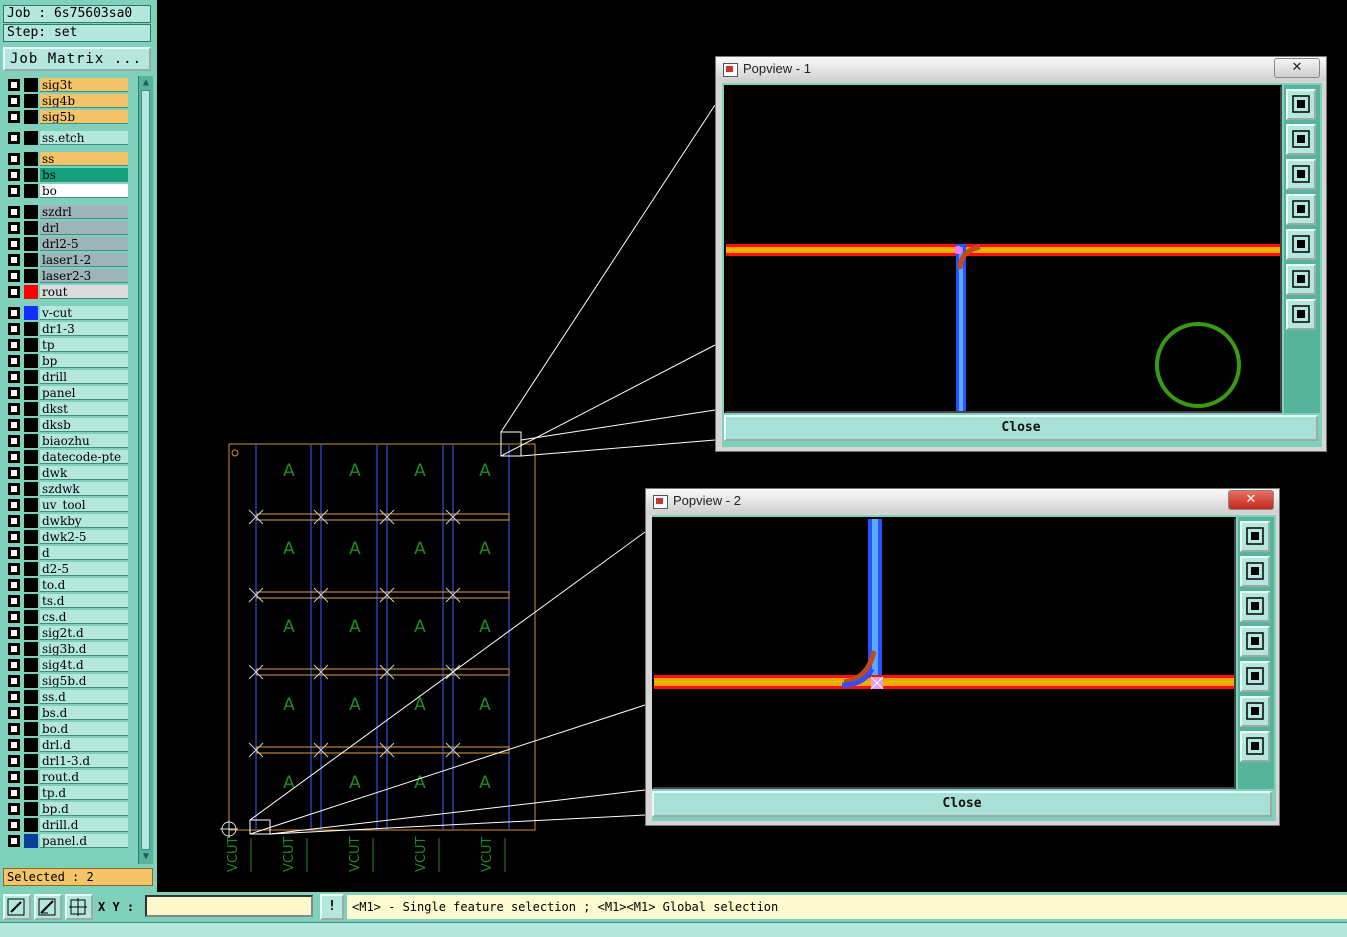 This screenshot has height=937, width=1347. What do you see at coordinates (67, 85) in the screenshot?
I see `layer-row: sig3t` at bounding box center [67, 85].